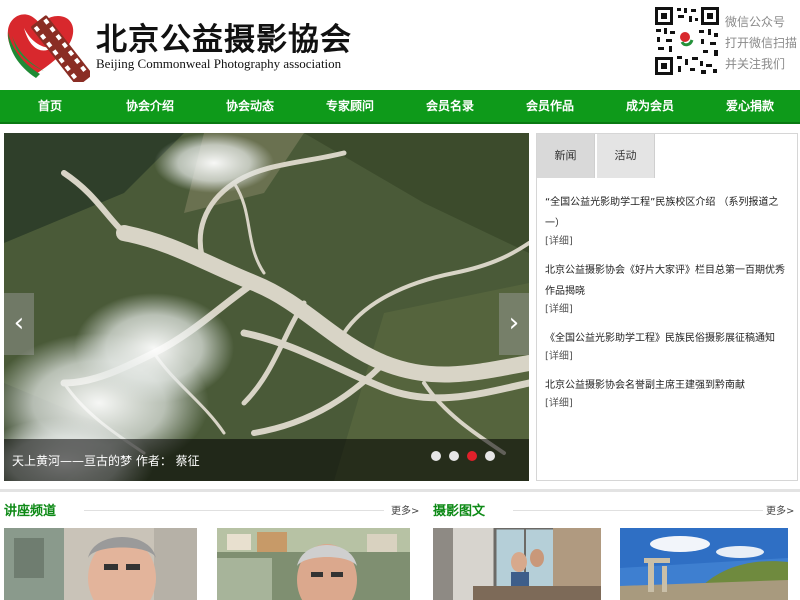 The height and width of the screenshot is (600, 800). I want to click on section-divider, so click(400, 490).